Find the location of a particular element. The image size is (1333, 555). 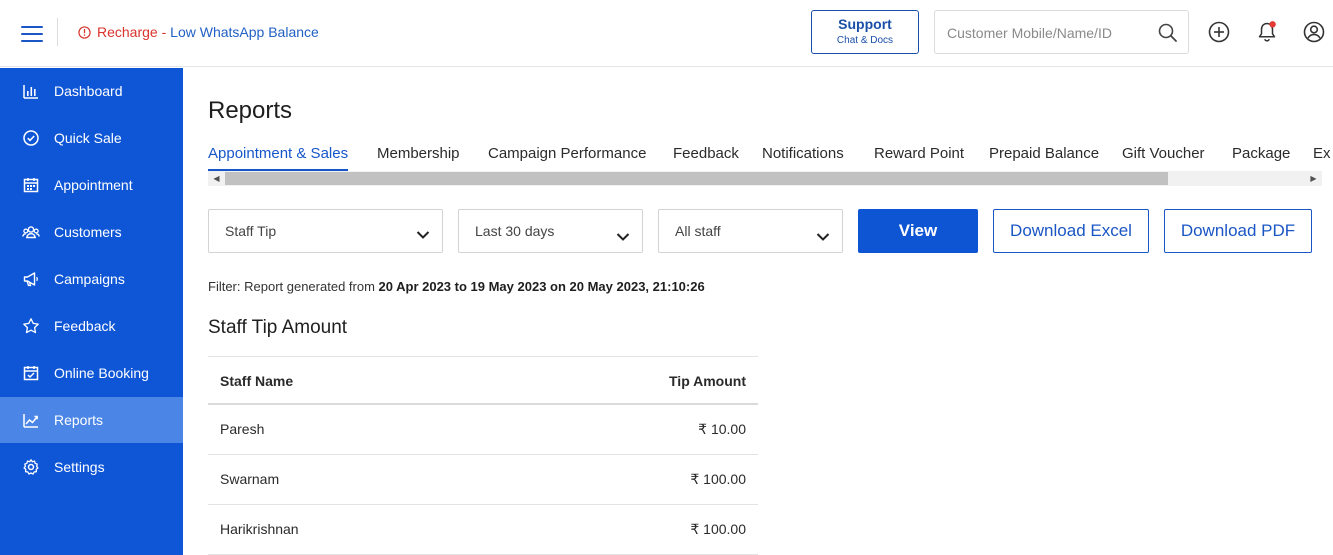

tab-membership: Membership is located at coordinates (418, 158).